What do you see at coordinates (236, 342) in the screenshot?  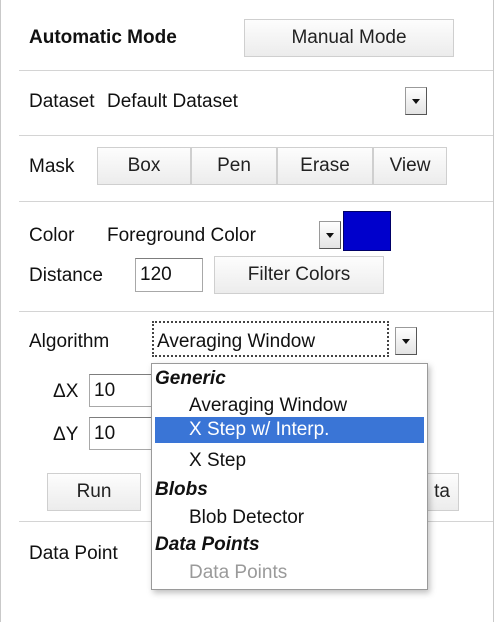 I see `algorithm-select-value: Averaging Window` at bounding box center [236, 342].